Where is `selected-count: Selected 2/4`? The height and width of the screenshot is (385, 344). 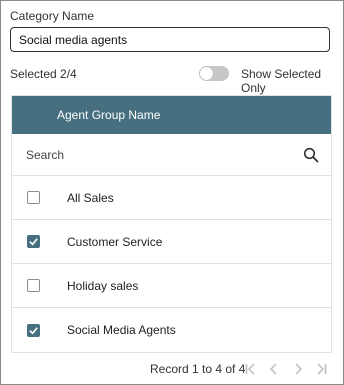 selected-count: Selected 2/4 is located at coordinates (43, 74).